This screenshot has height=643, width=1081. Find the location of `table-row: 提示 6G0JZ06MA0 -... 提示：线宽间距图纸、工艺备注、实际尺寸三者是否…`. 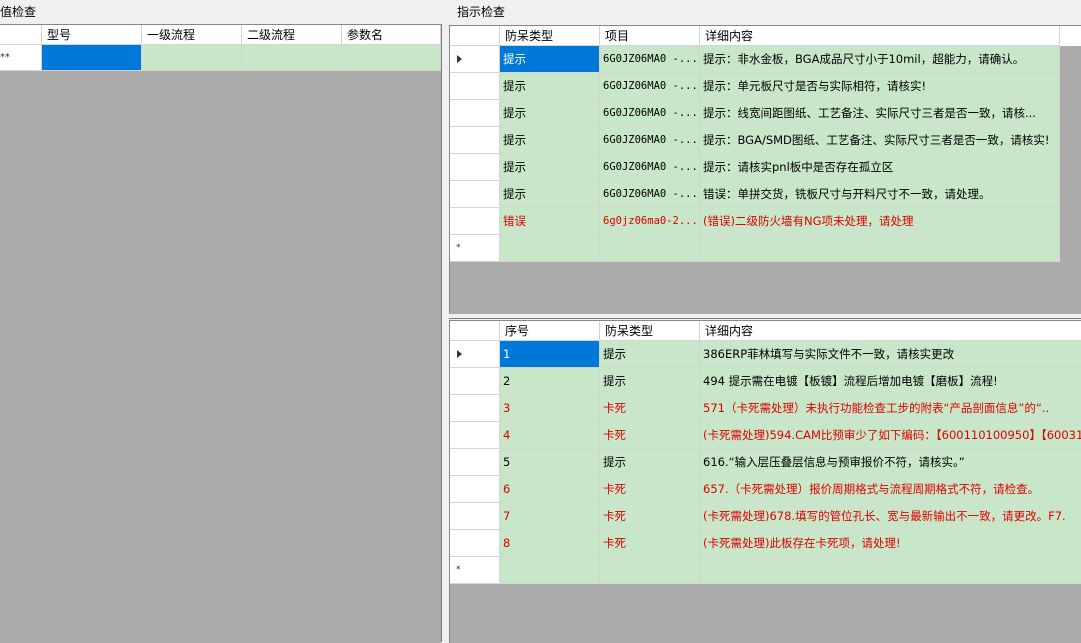

table-row: 提示 6G0JZ06MA0 -... 提示：线宽间距图纸、工艺备注、实际尺寸三者是否… is located at coordinates (755, 113).